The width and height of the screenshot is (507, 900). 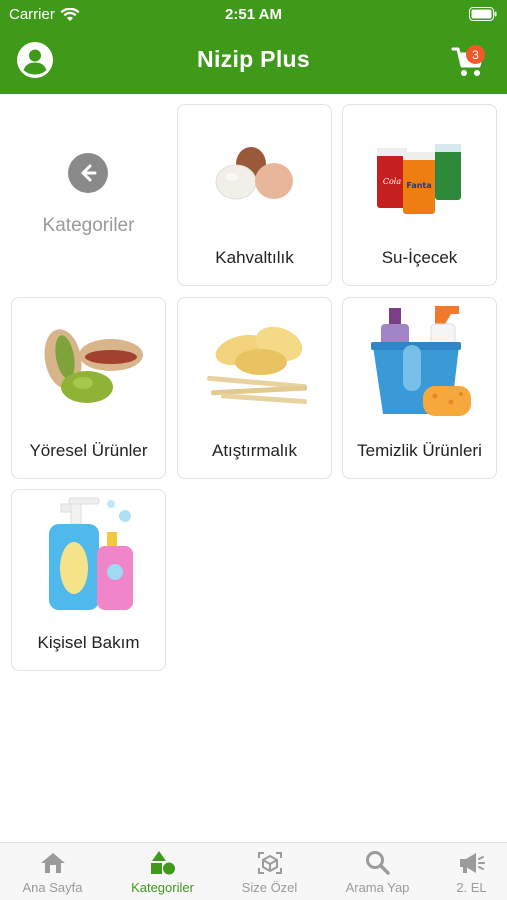 I want to click on tab-label: Size Özel, so click(x=269, y=887).